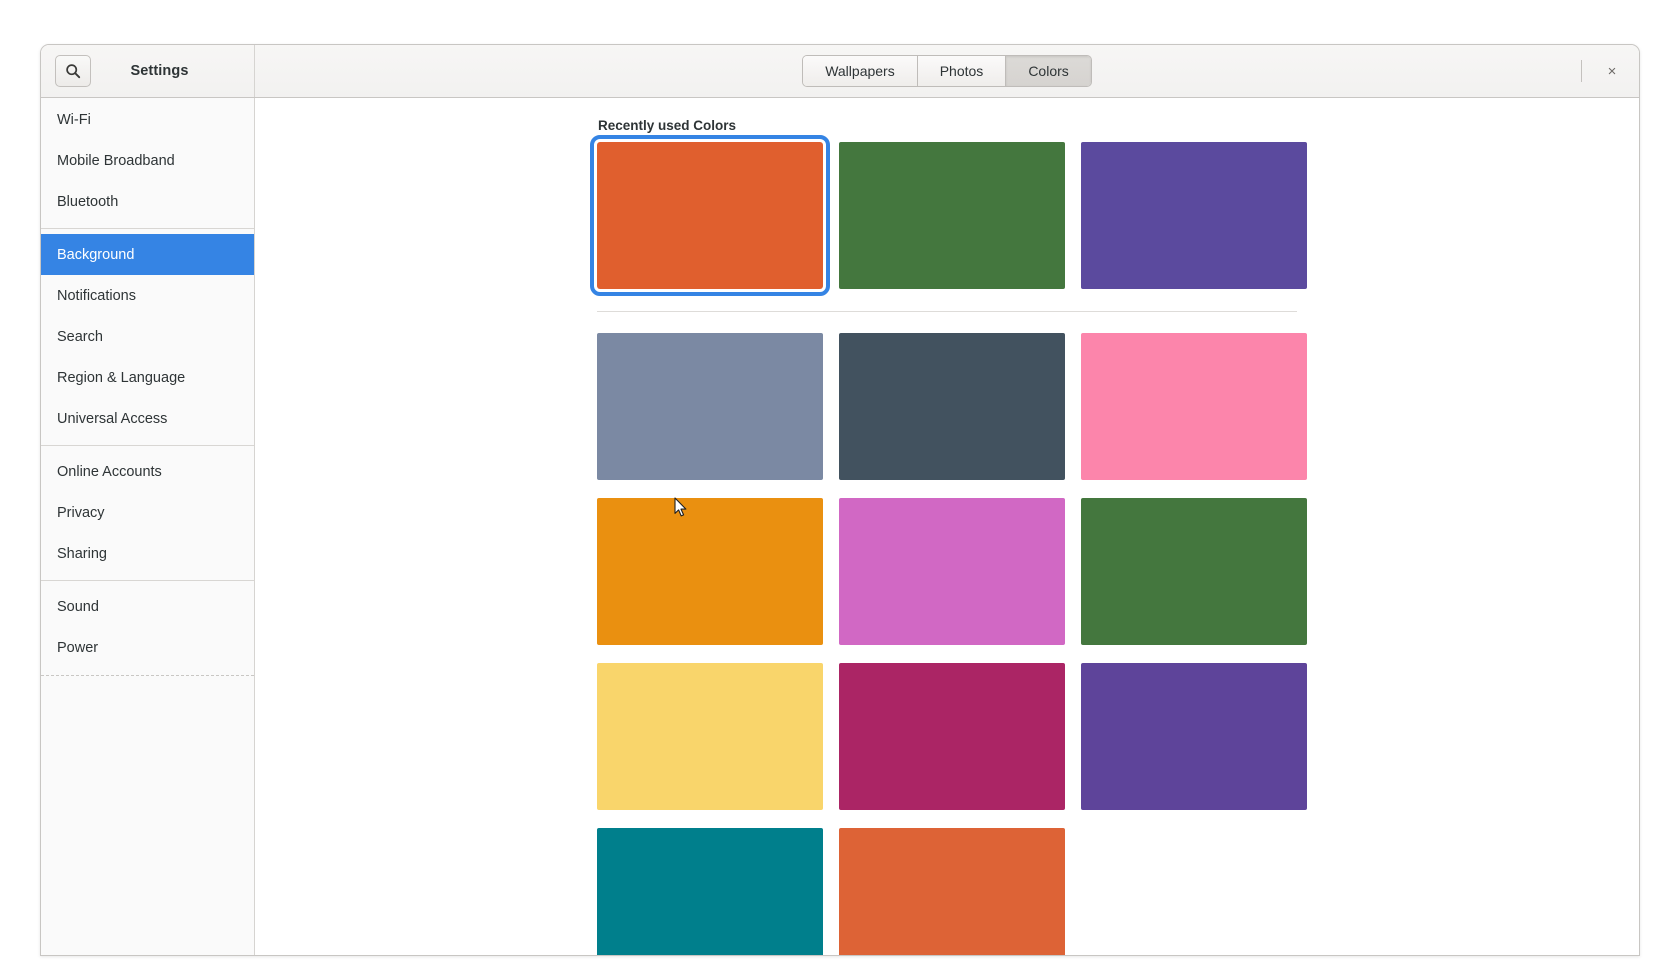 This screenshot has width=1680, height=980. Describe the element at coordinates (1194, 215) in the screenshot. I see `color-swatch-recent-purple` at that location.